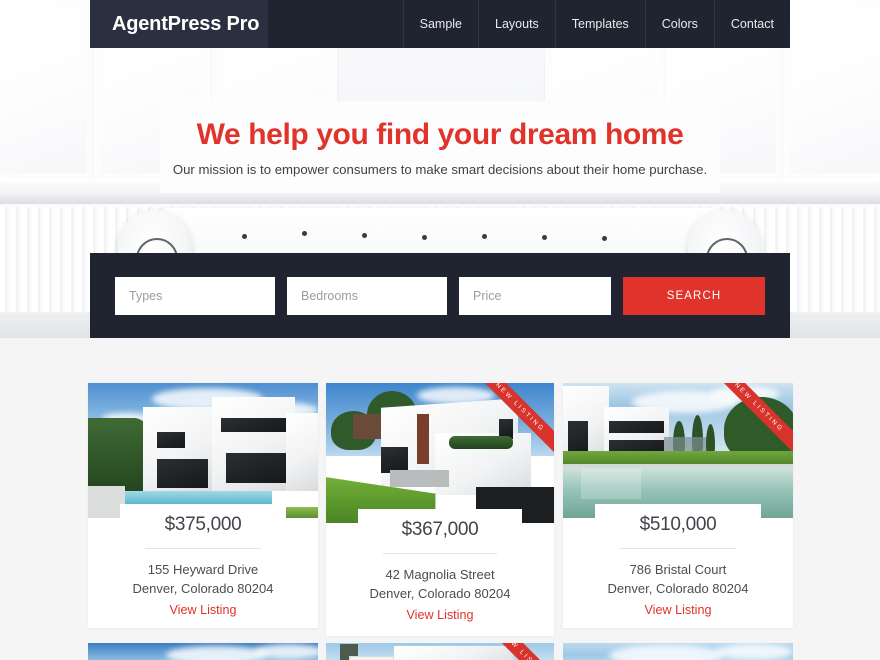  I want to click on listing-photo, so click(203, 450).